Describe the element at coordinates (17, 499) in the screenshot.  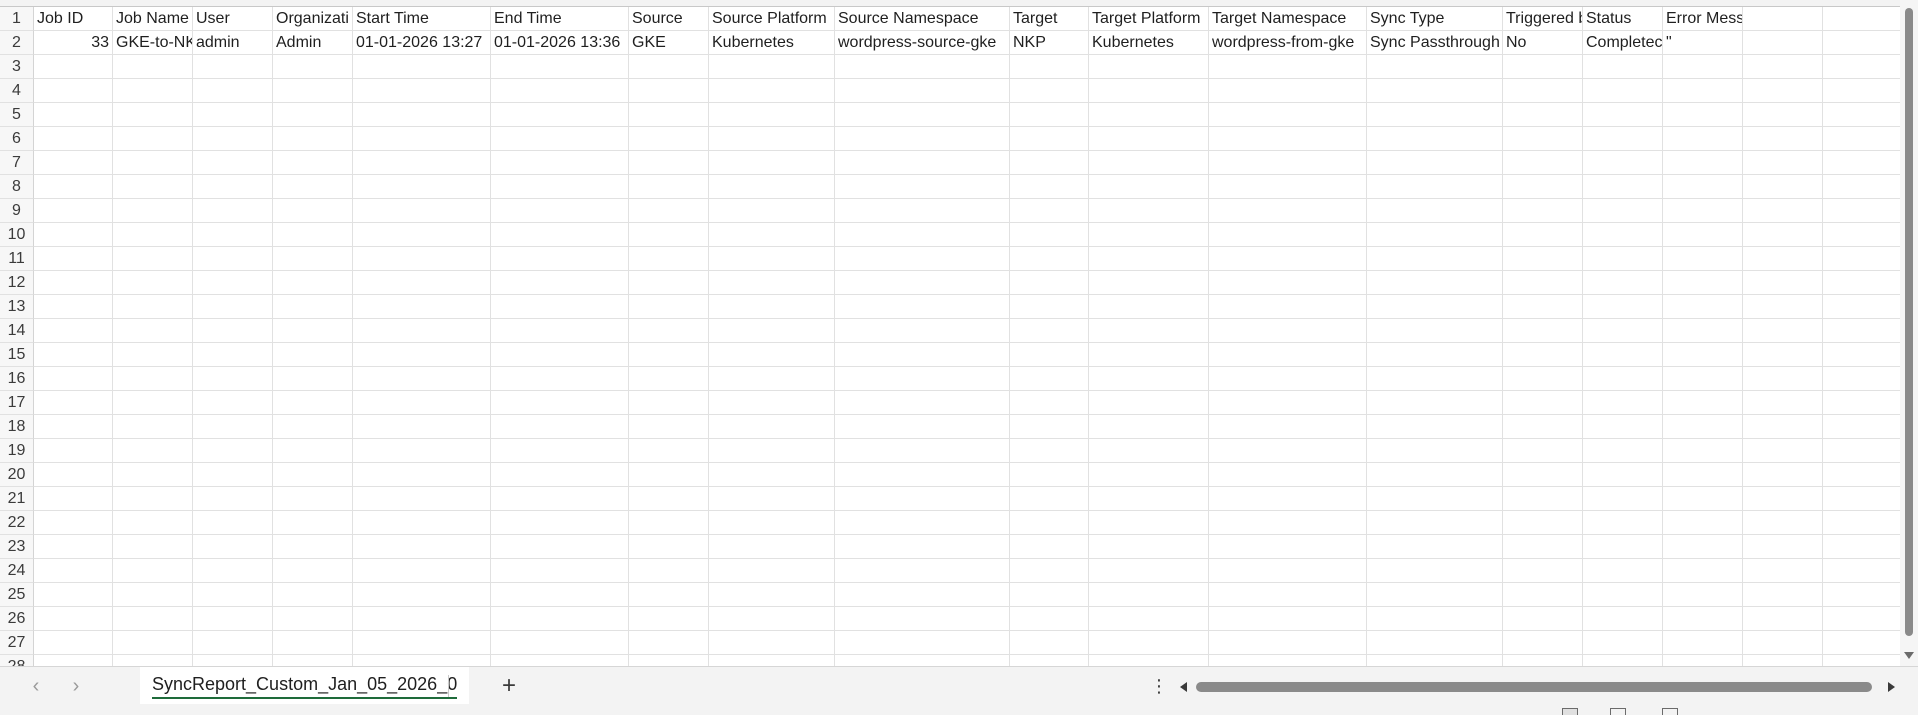
I see `row-number: 21` at that location.